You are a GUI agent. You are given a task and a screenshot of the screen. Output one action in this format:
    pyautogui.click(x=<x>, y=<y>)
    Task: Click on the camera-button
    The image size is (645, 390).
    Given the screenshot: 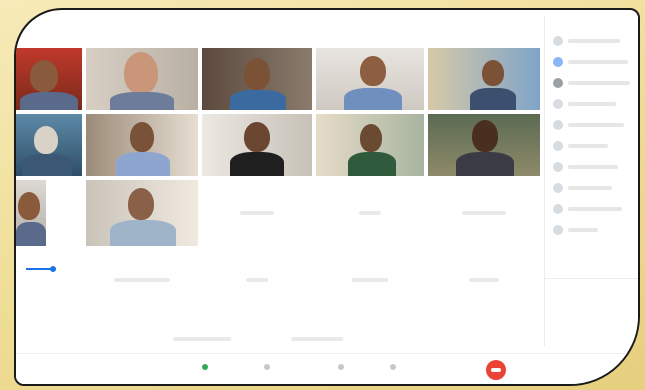 What is the action you would take?
    pyautogui.click(x=269, y=367)
    